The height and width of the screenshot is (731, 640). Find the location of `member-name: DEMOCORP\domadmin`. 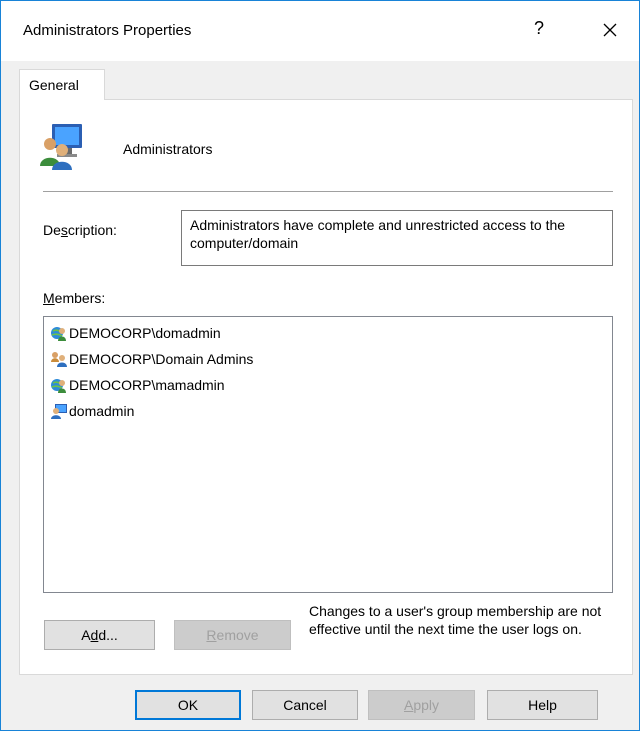

member-name: DEMOCORP\domadmin is located at coordinates (145, 333).